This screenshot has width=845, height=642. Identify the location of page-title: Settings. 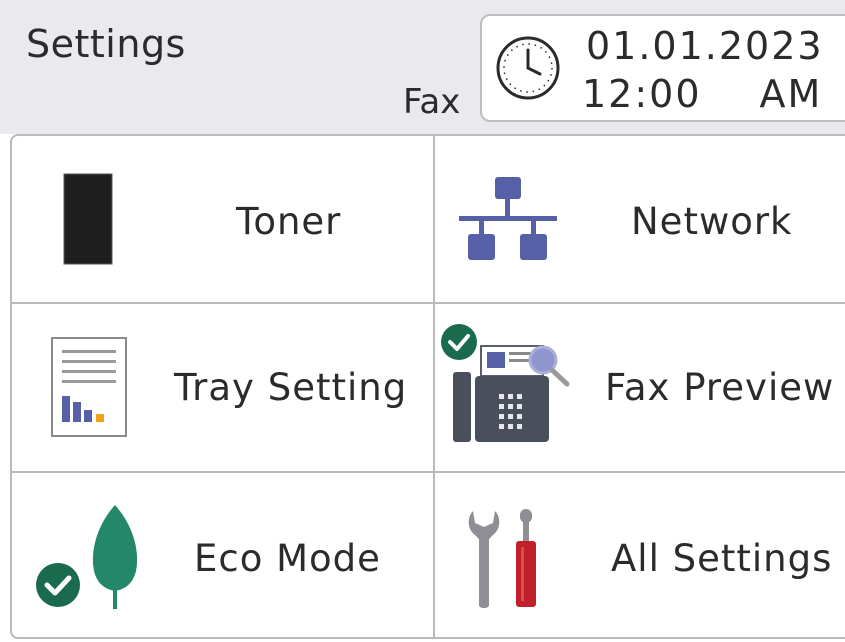
(106, 44).